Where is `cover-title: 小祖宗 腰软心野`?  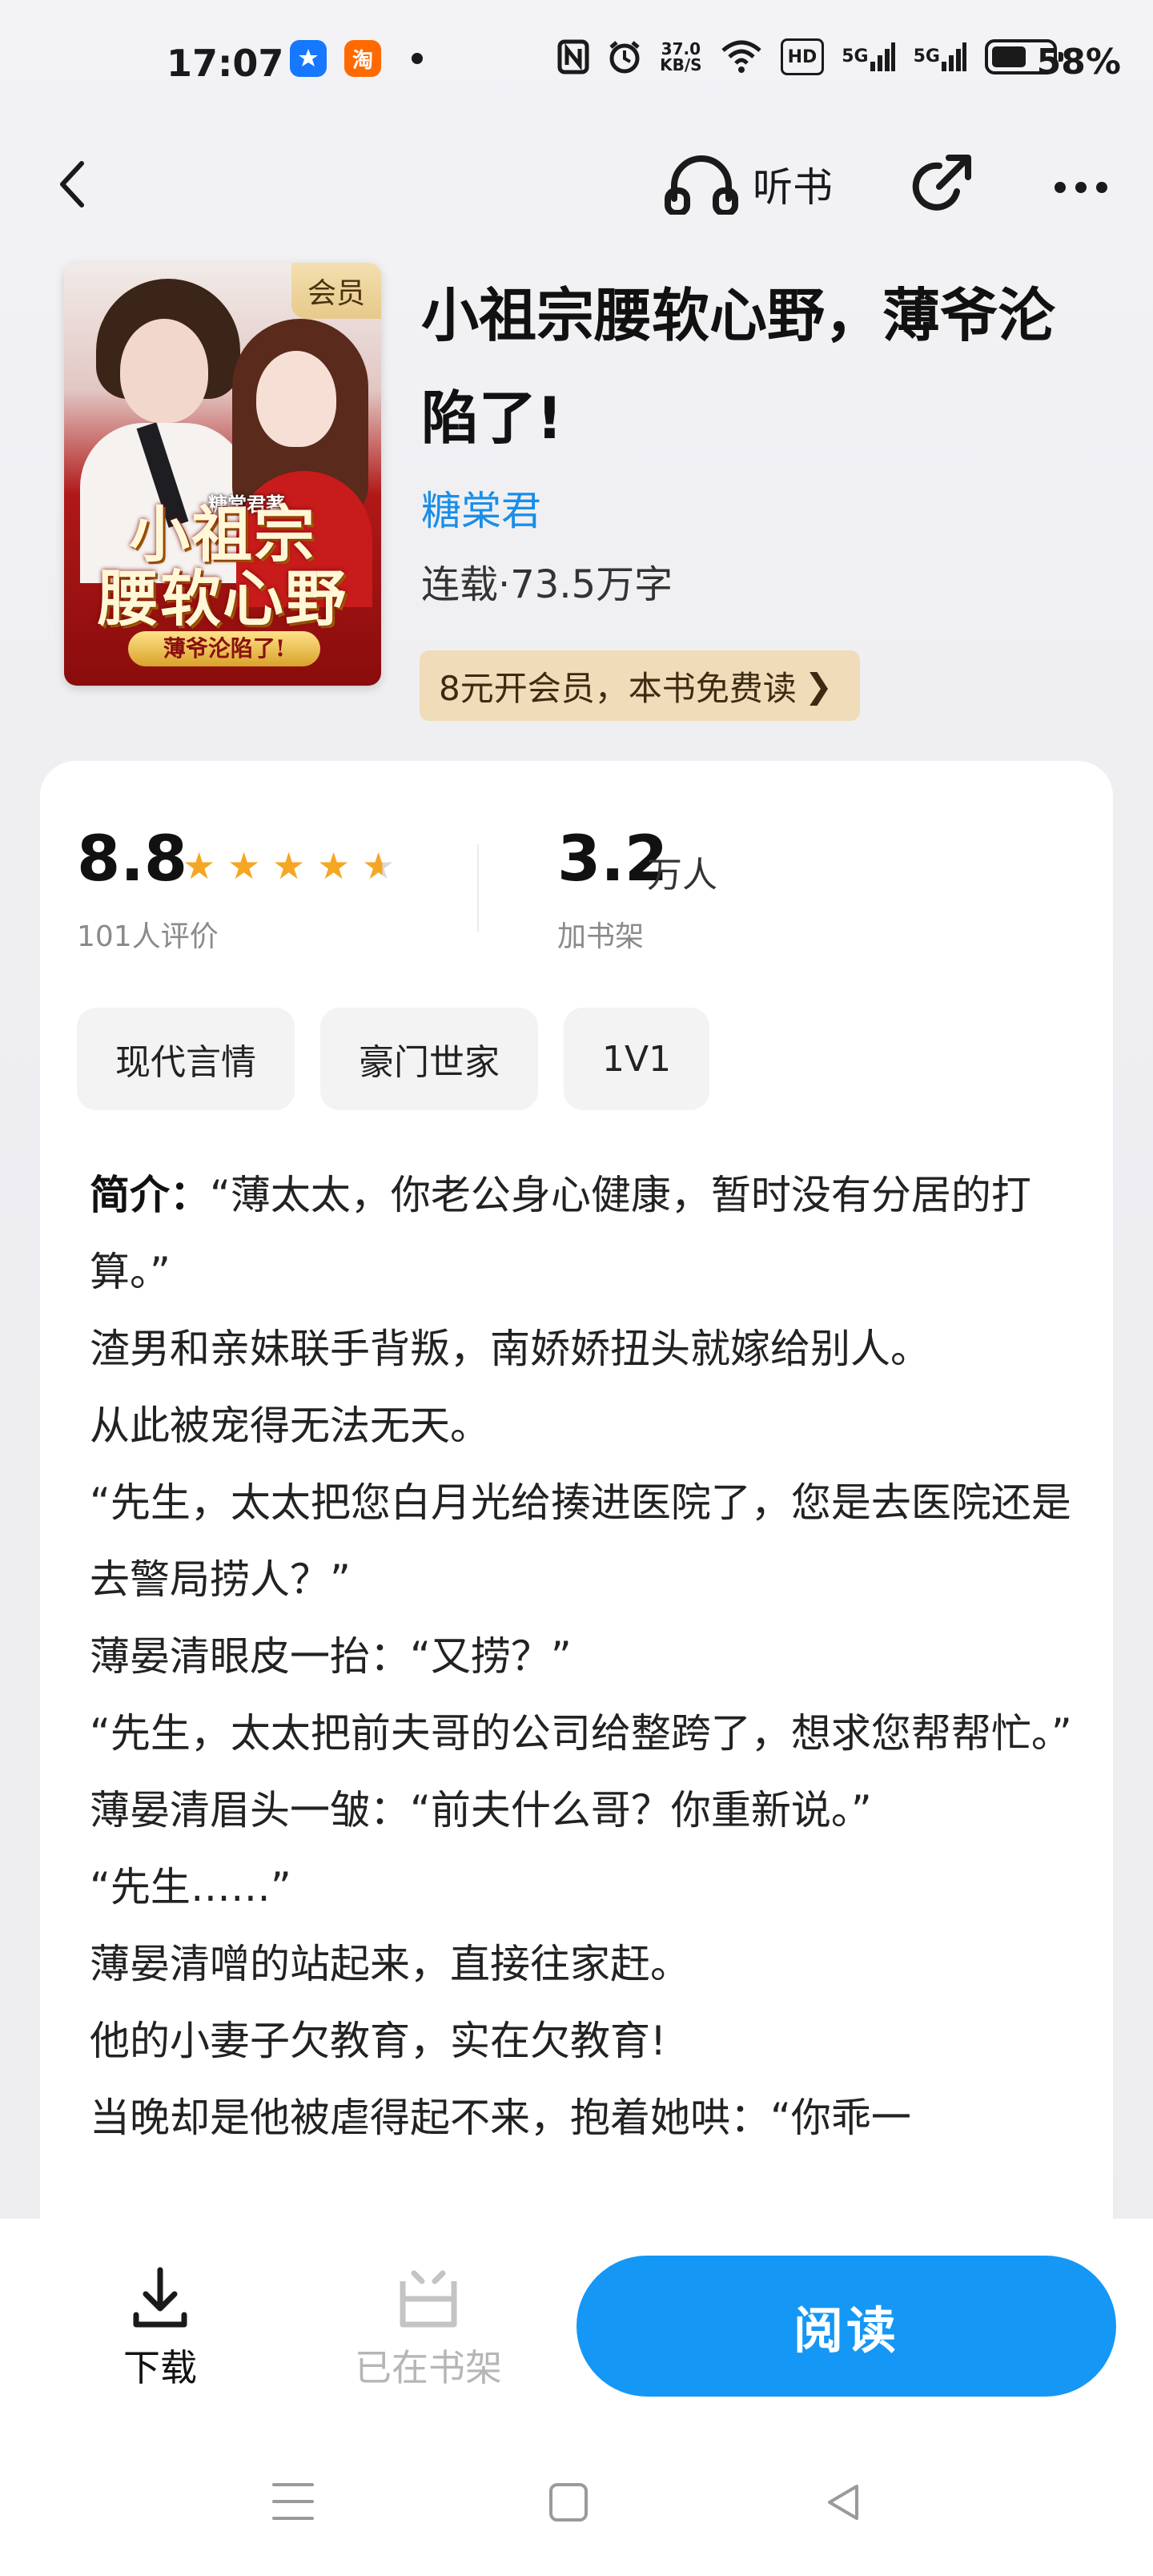 cover-title: 小祖宗 腰软心野 is located at coordinates (223, 567).